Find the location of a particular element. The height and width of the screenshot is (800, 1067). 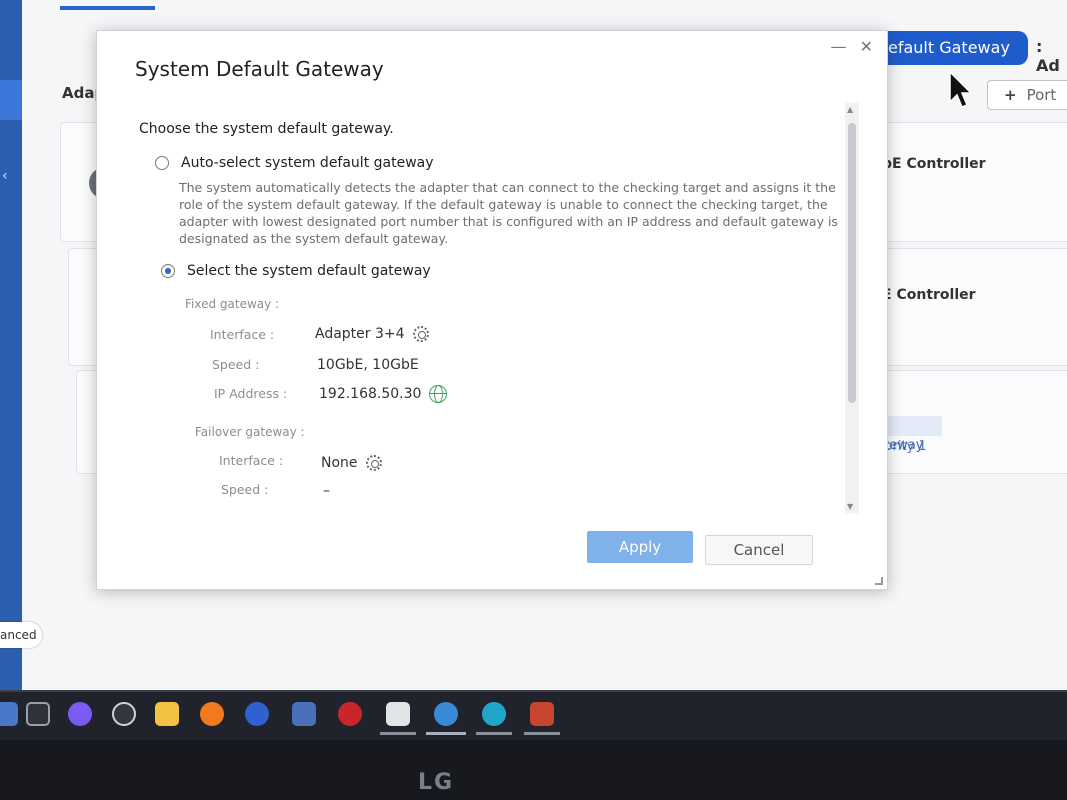

failover-interface-text: None is located at coordinates (339, 463).